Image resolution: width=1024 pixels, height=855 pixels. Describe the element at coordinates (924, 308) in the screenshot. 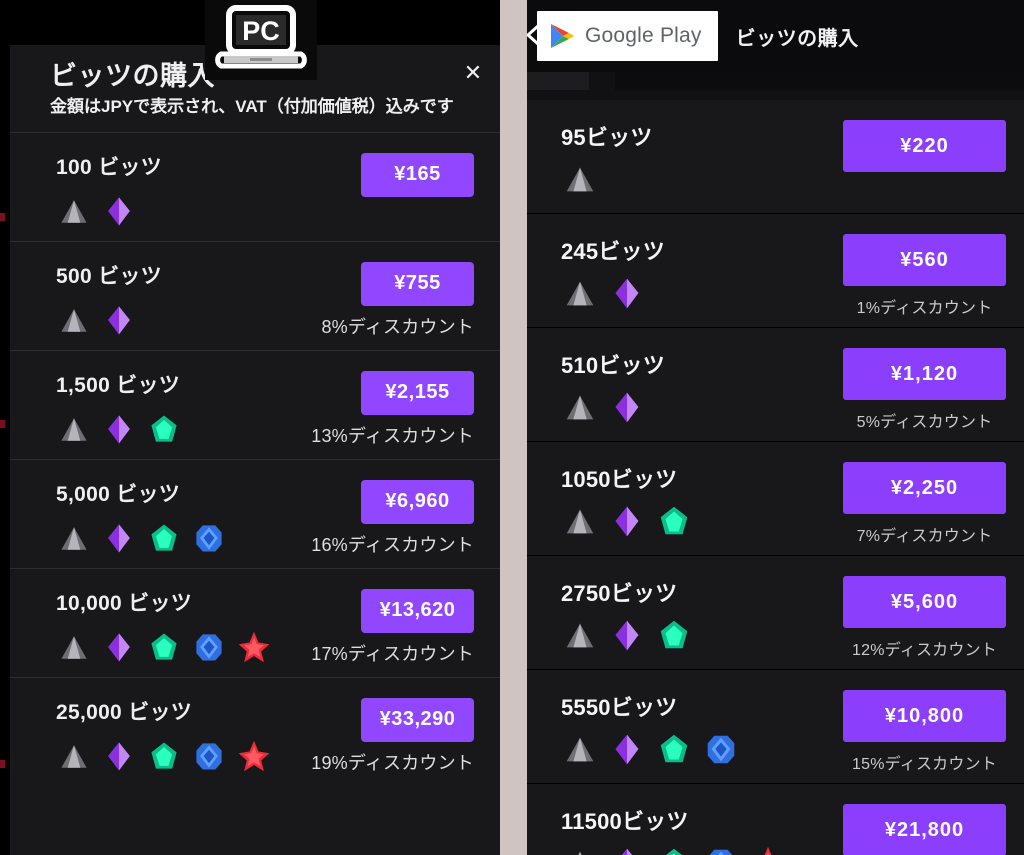

I see `discount-label: 1%ディスカウント` at that location.